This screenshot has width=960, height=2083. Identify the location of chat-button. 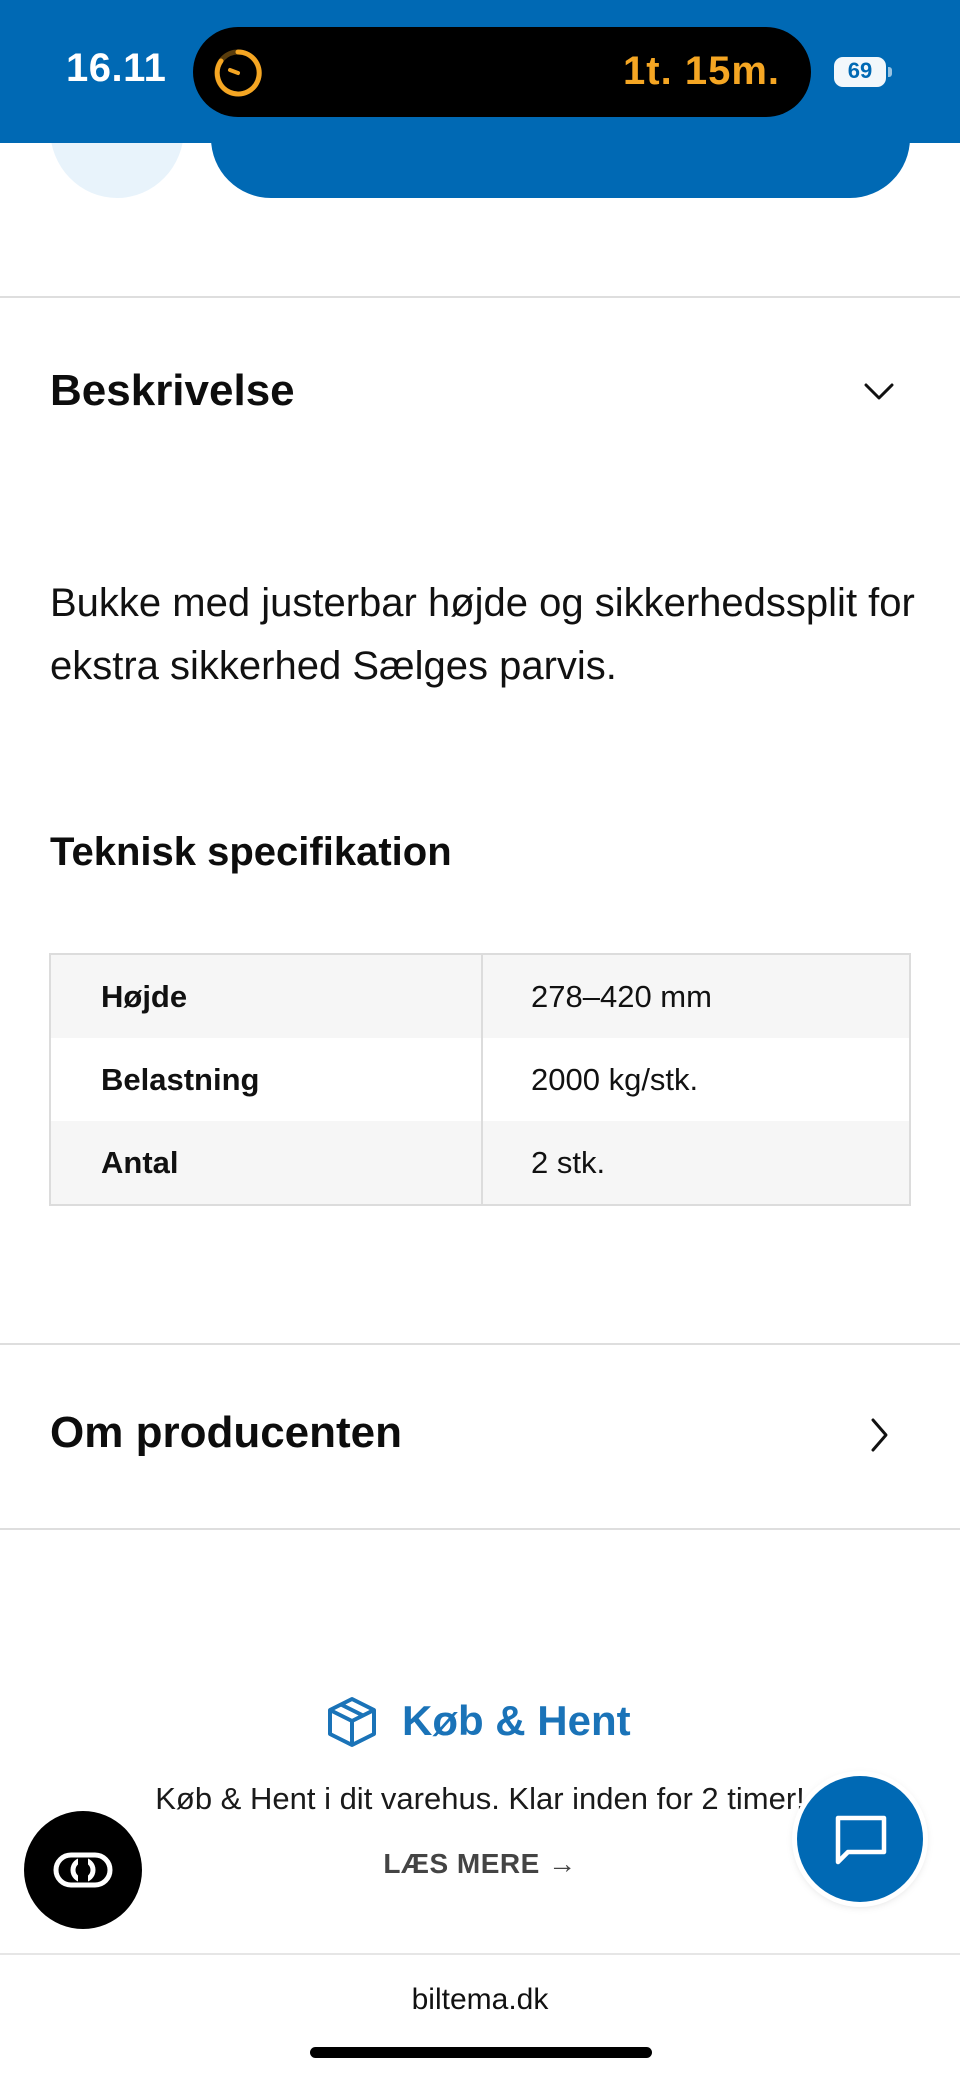
(860, 1839).